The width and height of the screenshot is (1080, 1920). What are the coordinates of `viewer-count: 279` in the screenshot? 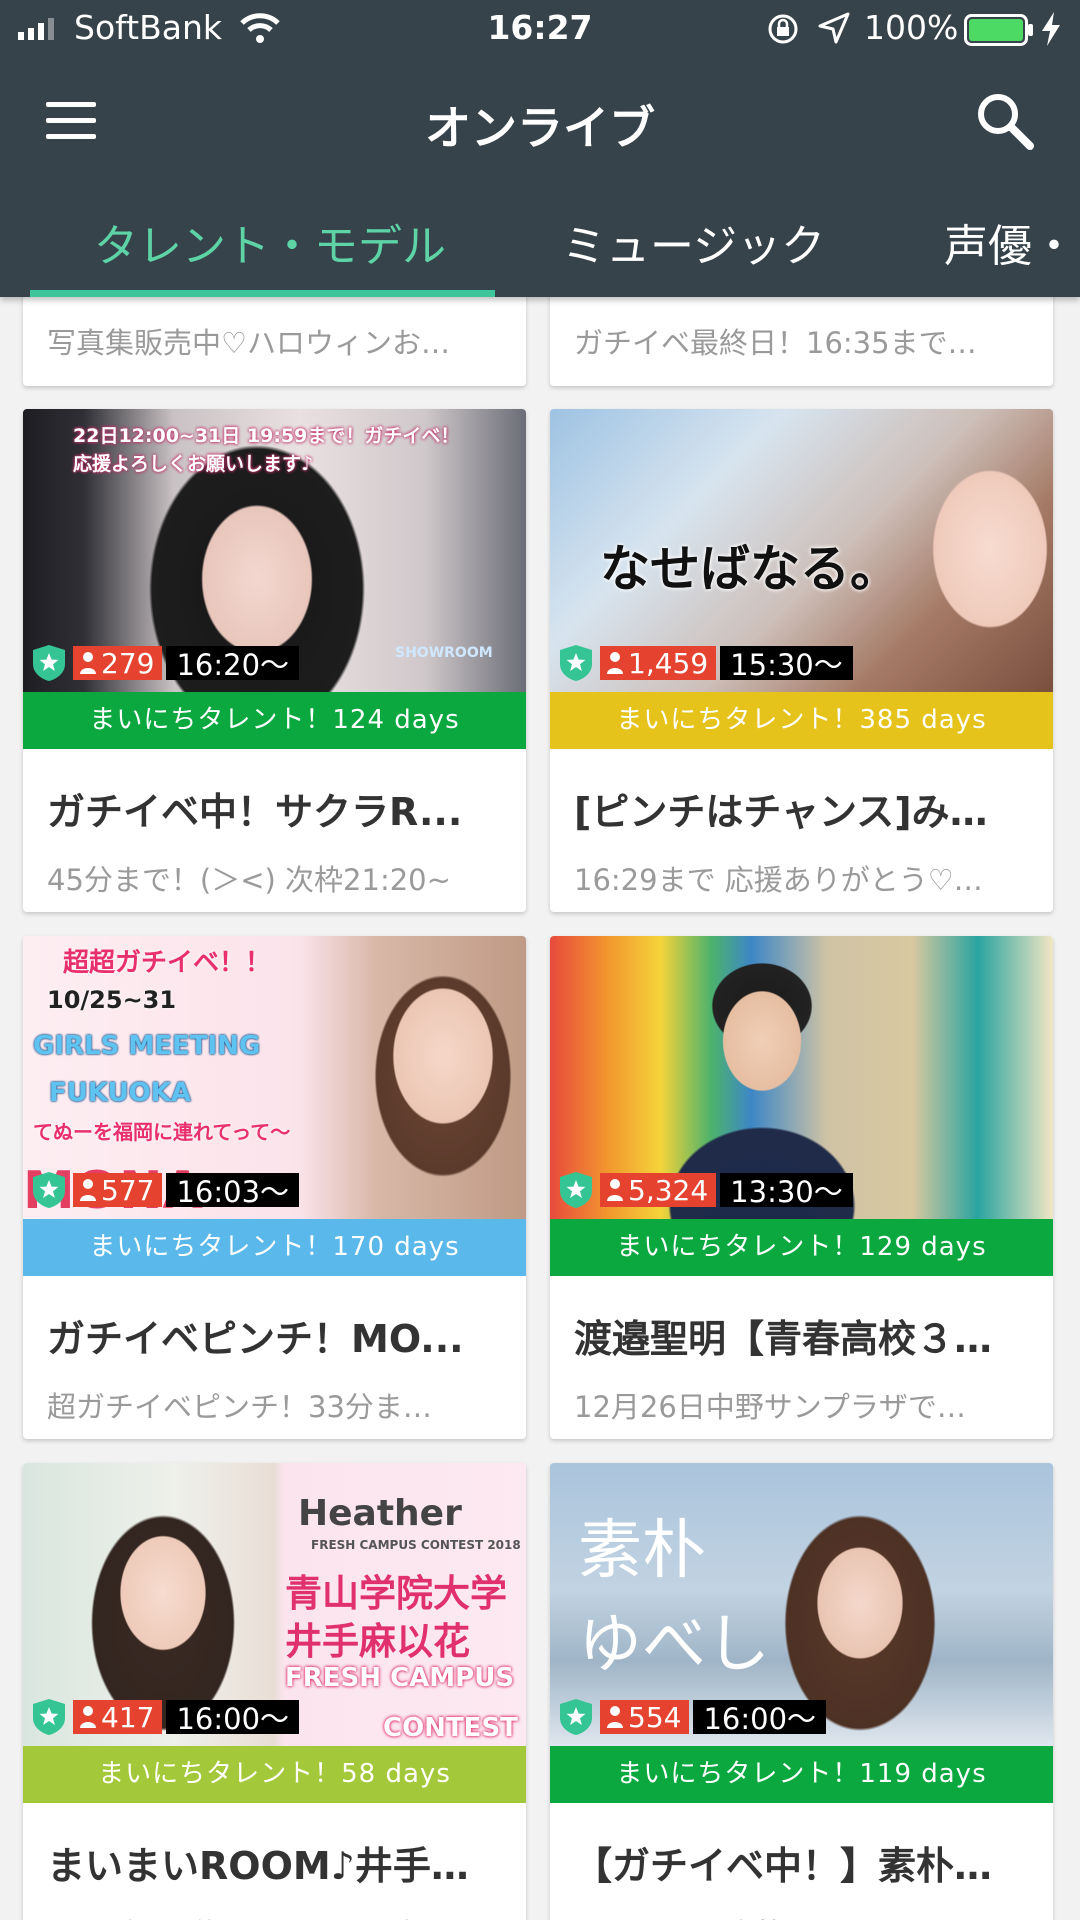 It's located at (128, 663).